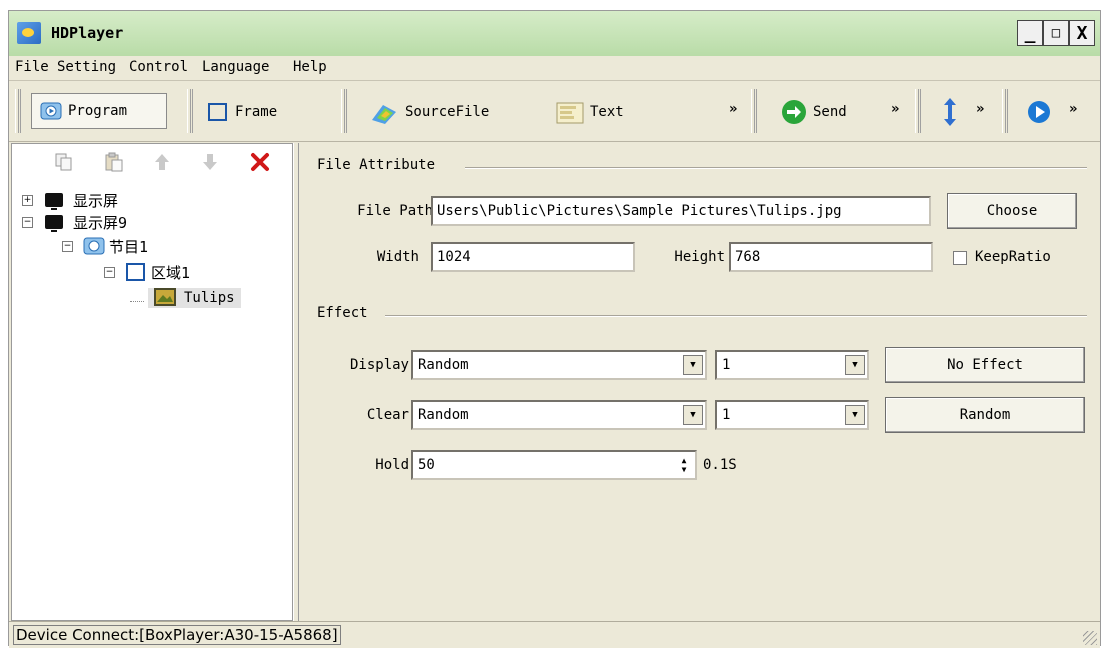  What do you see at coordinates (831, 257) in the screenshot?
I see `height-field: 768` at bounding box center [831, 257].